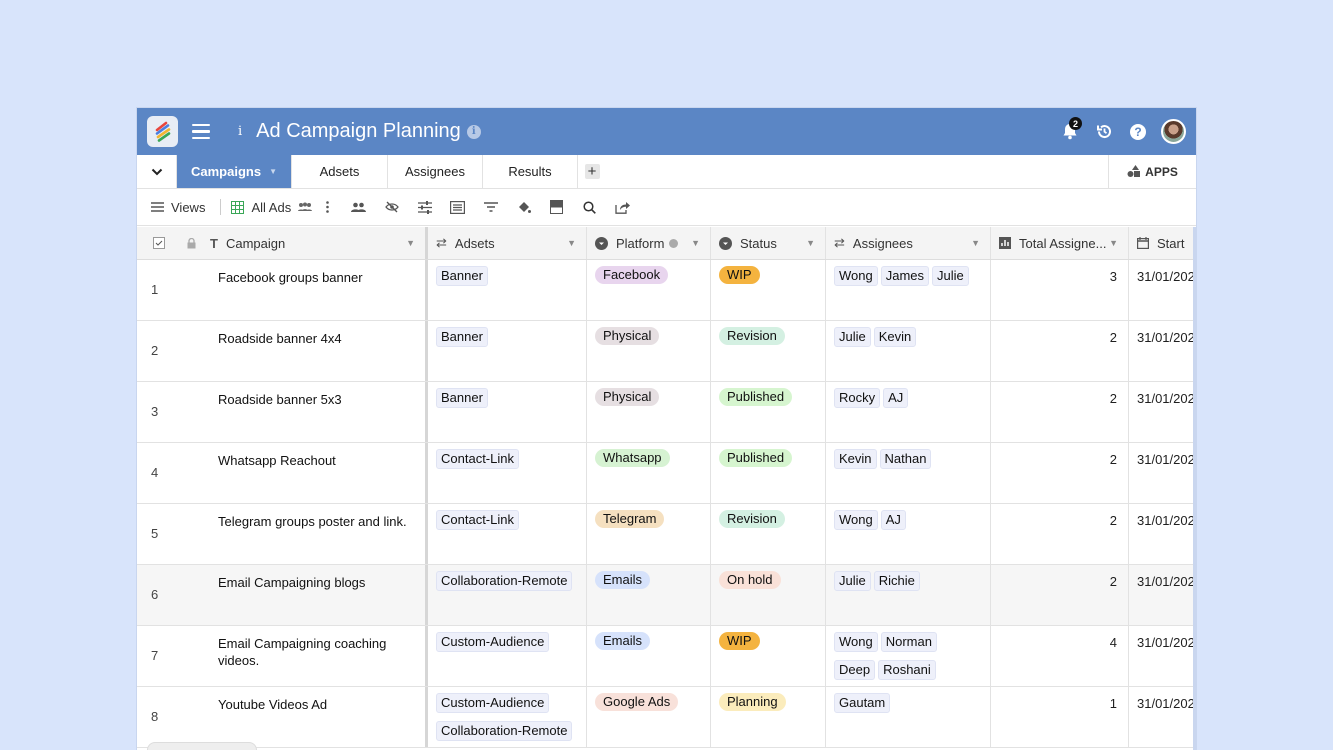 The height and width of the screenshot is (750, 1333). What do you see at coordinates (896, 398) in the screenshot?
I see `assignee-chip: AJ` at bounding box center [896, 398].